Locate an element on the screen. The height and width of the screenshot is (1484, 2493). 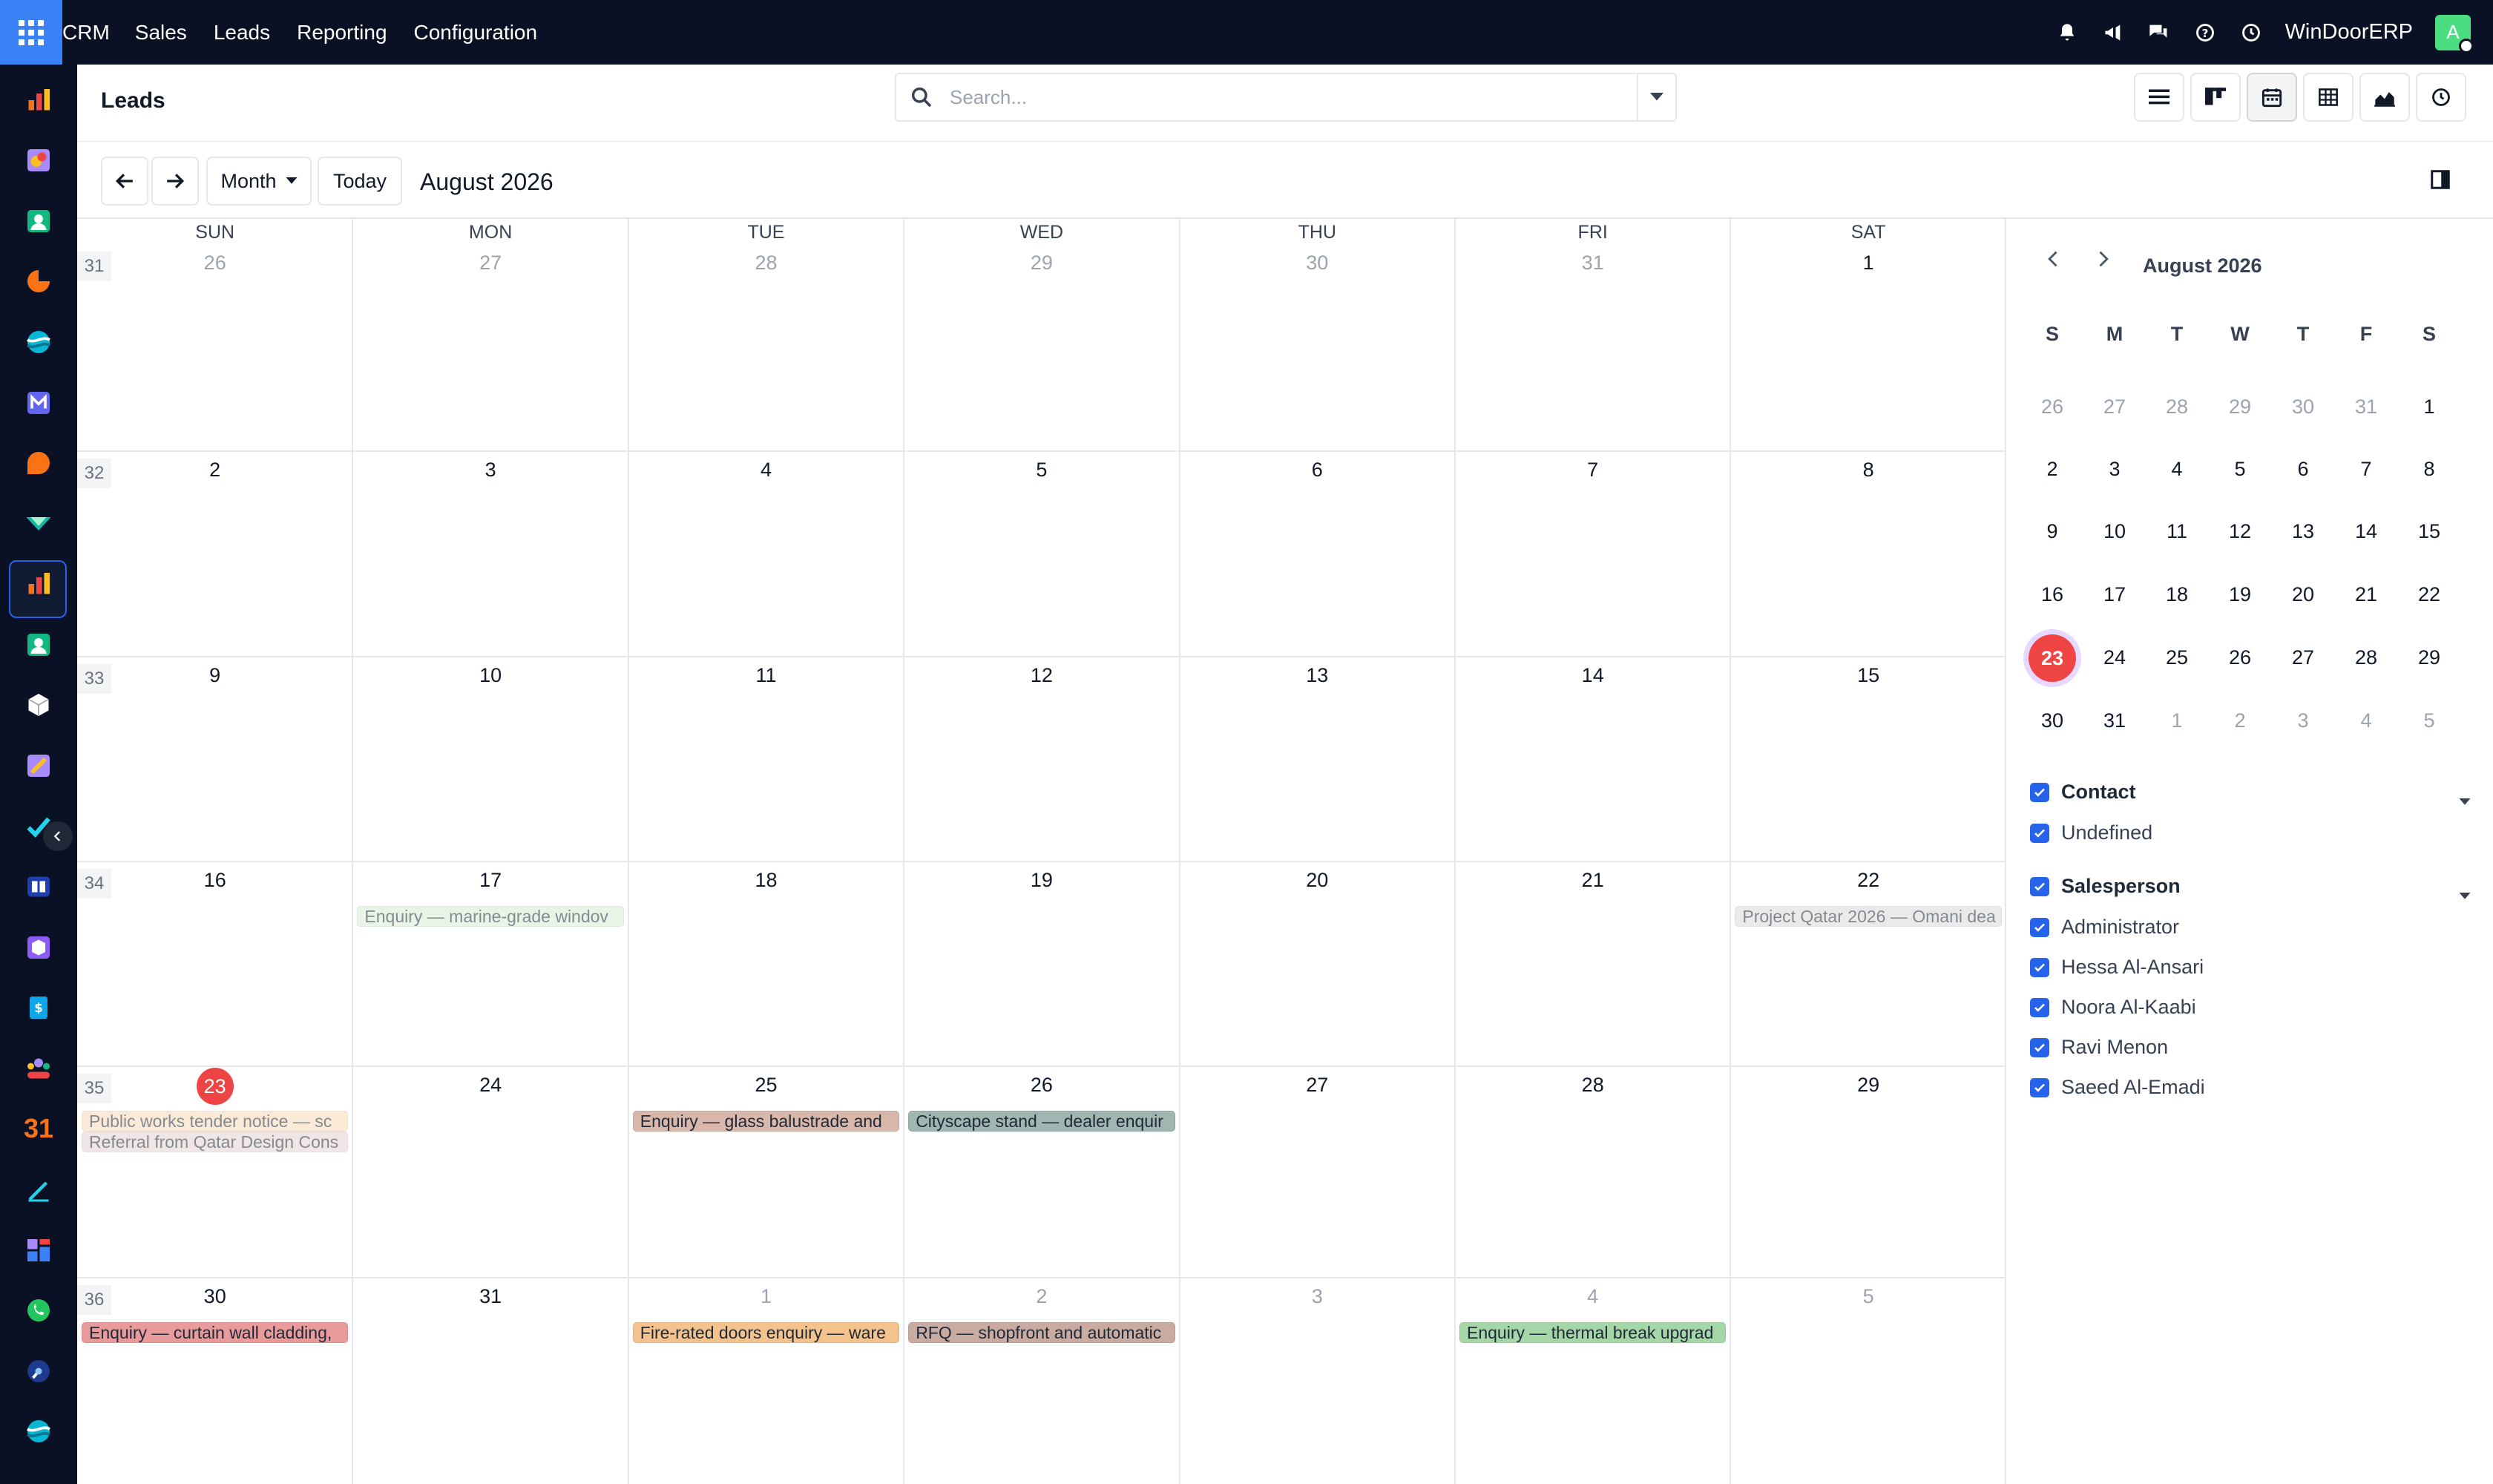
discuss-app-icon is located at coordinates (38, 160).